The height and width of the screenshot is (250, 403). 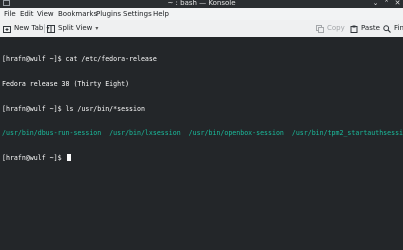 What do you see at coordinates (73, 108) in the screenshot?
I see `terminal-line: [hrafn@wulf ~]$ ls /usr/bin/*session` at bounding box center [73, 108].